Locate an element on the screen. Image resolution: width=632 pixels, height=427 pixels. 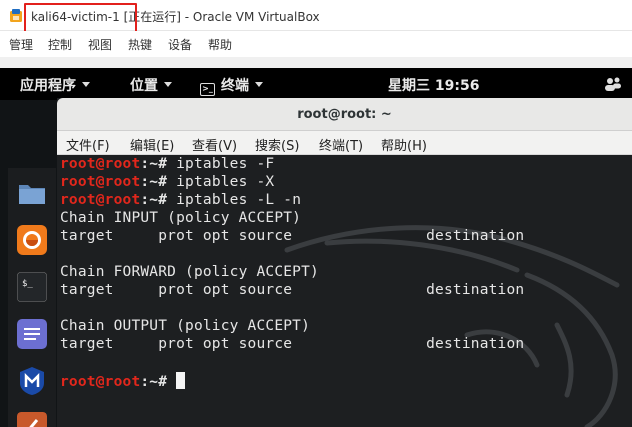
network-users-icon is located at coordinates (613, 84).